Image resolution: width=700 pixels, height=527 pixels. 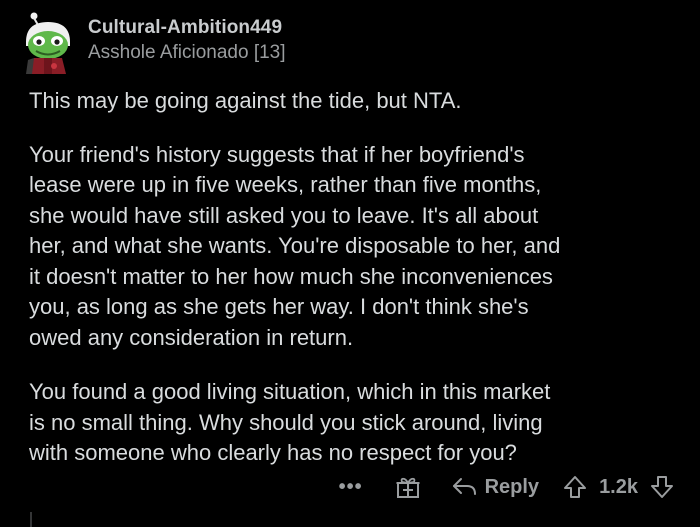 I want to click on gift-award-icon, so click(x=408, y=487).